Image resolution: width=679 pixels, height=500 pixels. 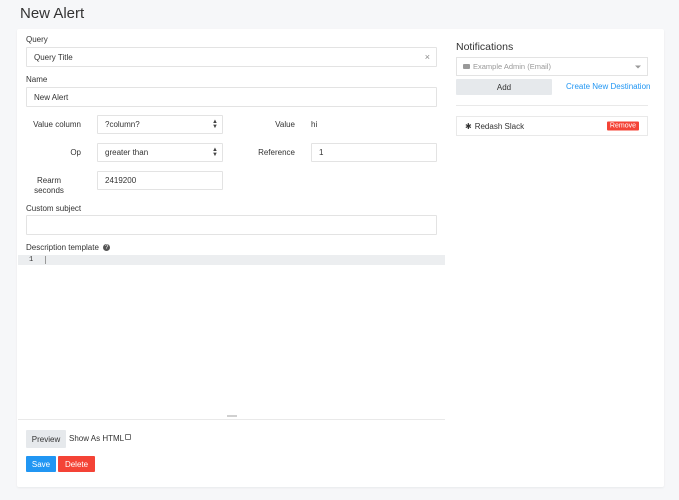 I want to click on add-destination-button: Add, so click(x=504, y=87).